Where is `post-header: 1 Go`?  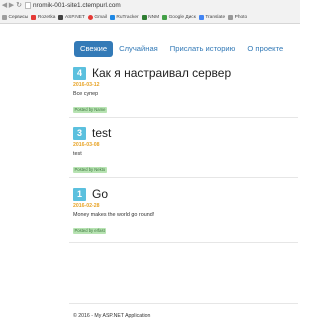 post-header: 1 Go is located at coordinates (185, 194).